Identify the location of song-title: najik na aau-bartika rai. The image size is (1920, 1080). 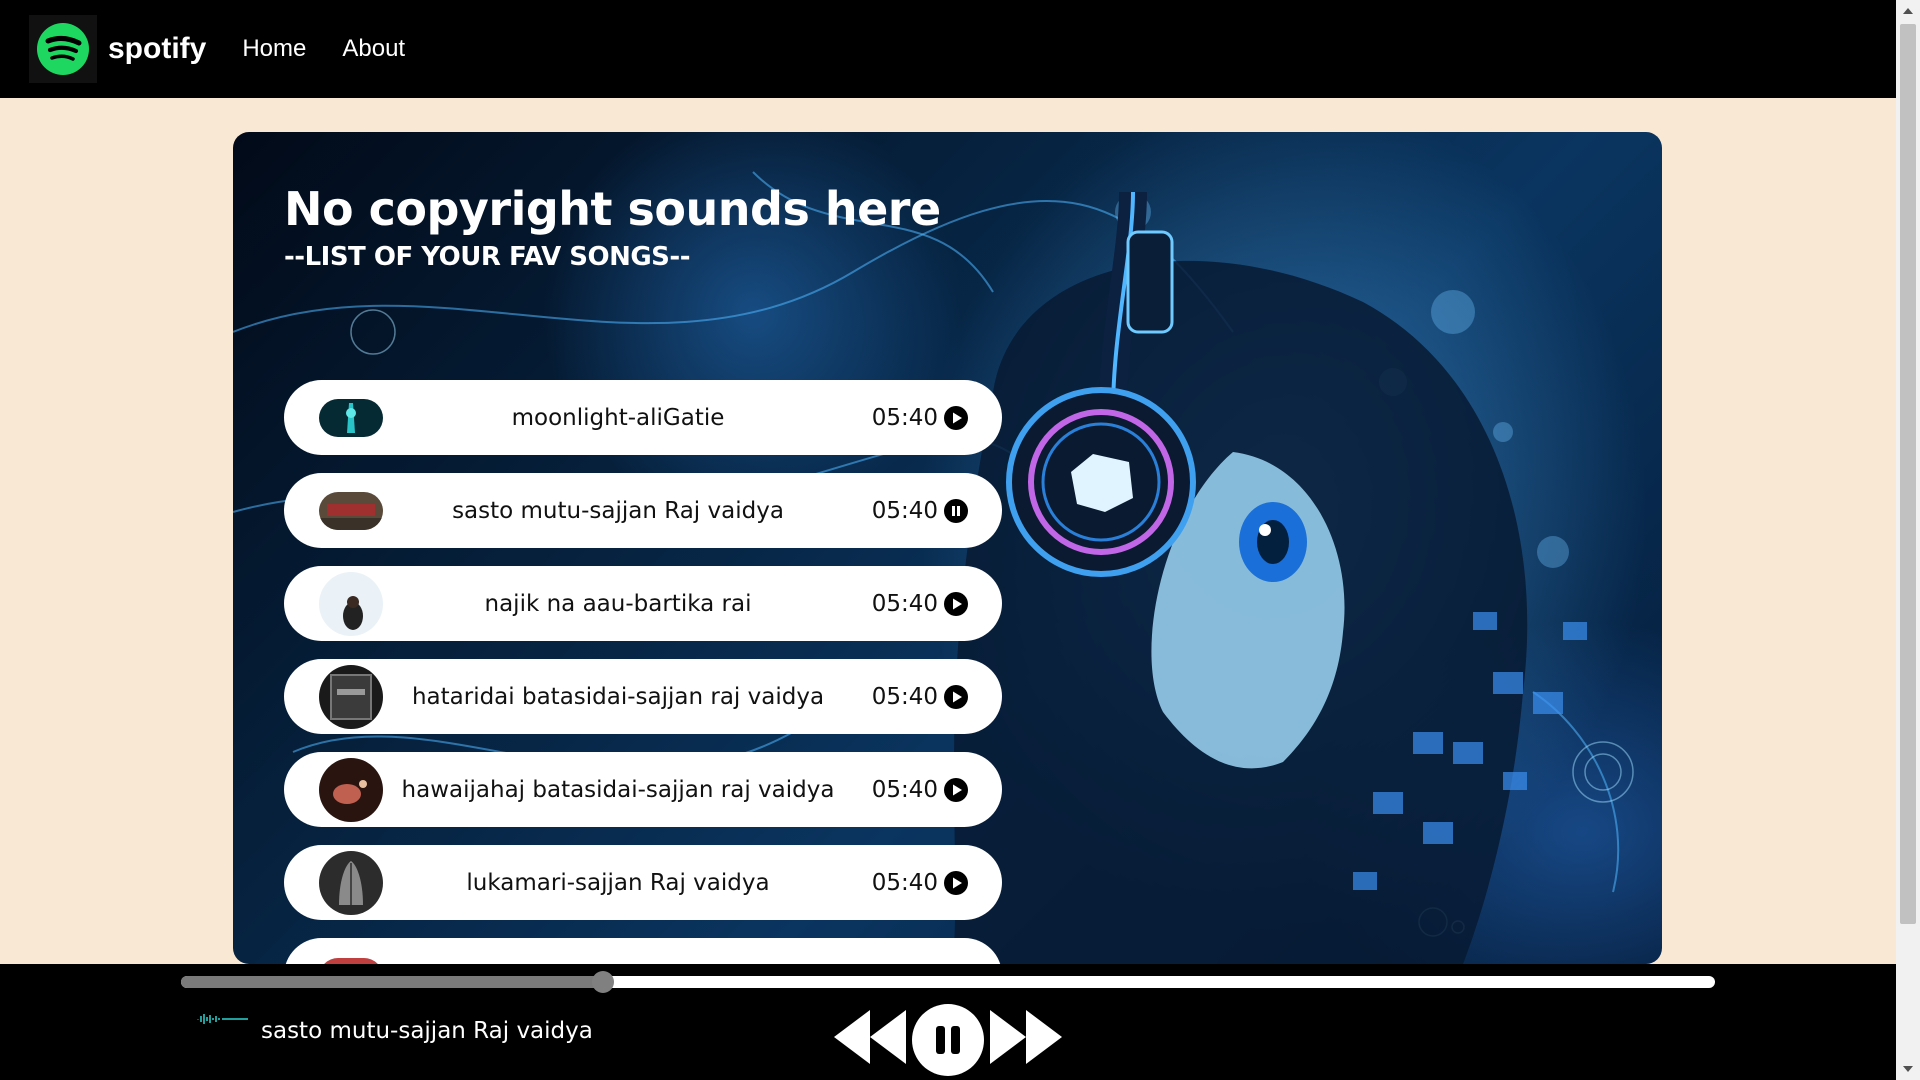
(618, 603).